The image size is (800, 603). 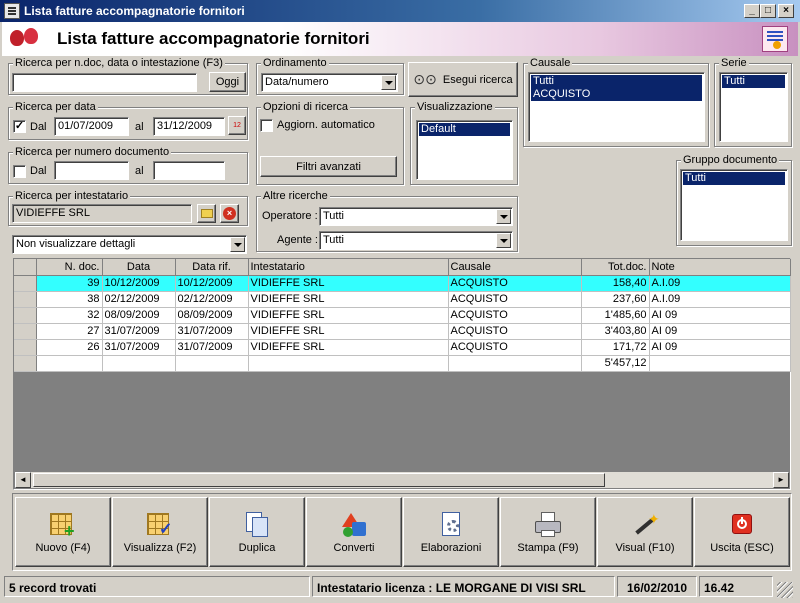 What do you see at coordinates (515, 267) in the screenshot?
I see `column-header: Causale` at bounding box center [515, 267].